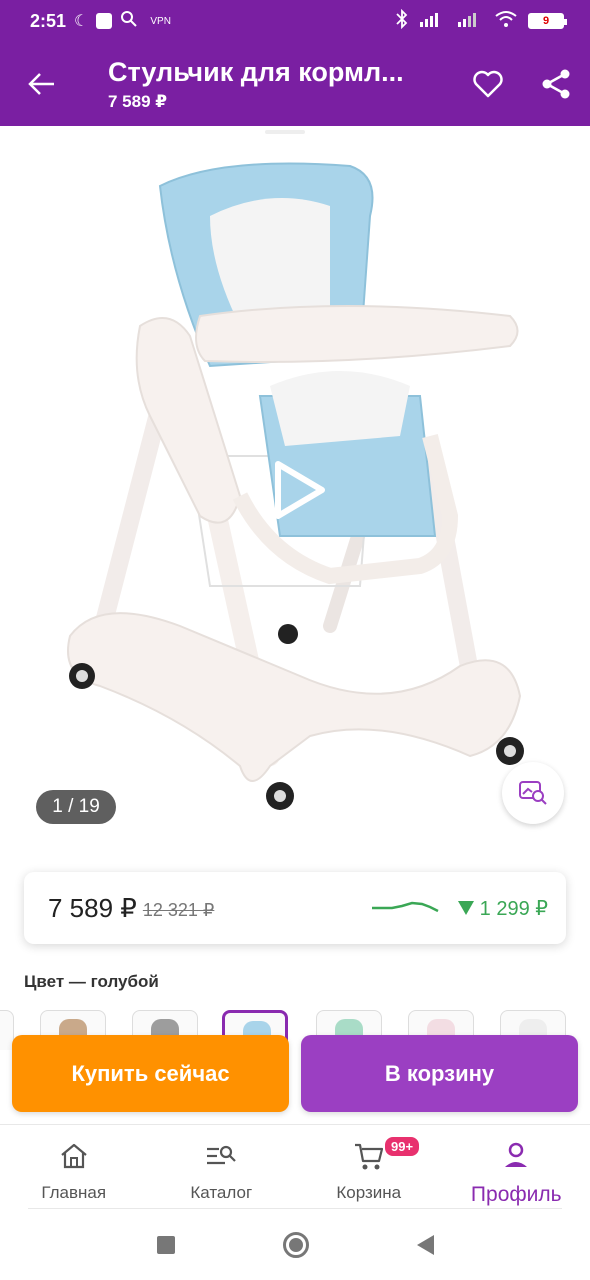 This screenshot has width=590, height=1280. I want to click on add-to-cart-button: В корзину, so click(439, 1073).